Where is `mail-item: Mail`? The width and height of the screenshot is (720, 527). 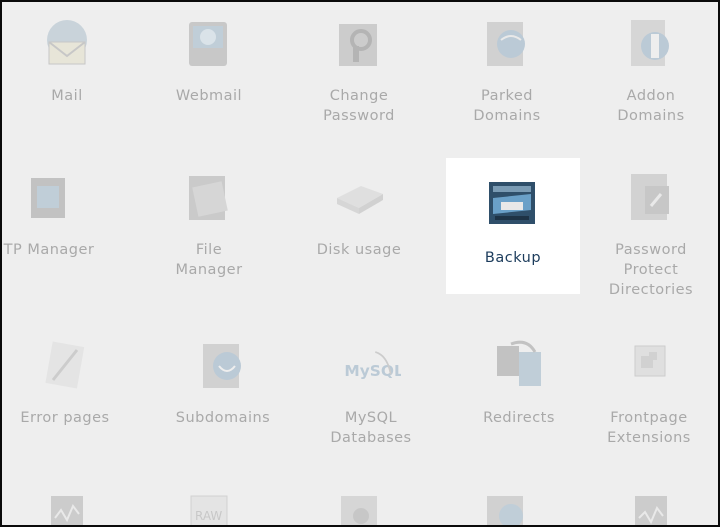 mail-item: Mail is located at coordinates (67, 59).